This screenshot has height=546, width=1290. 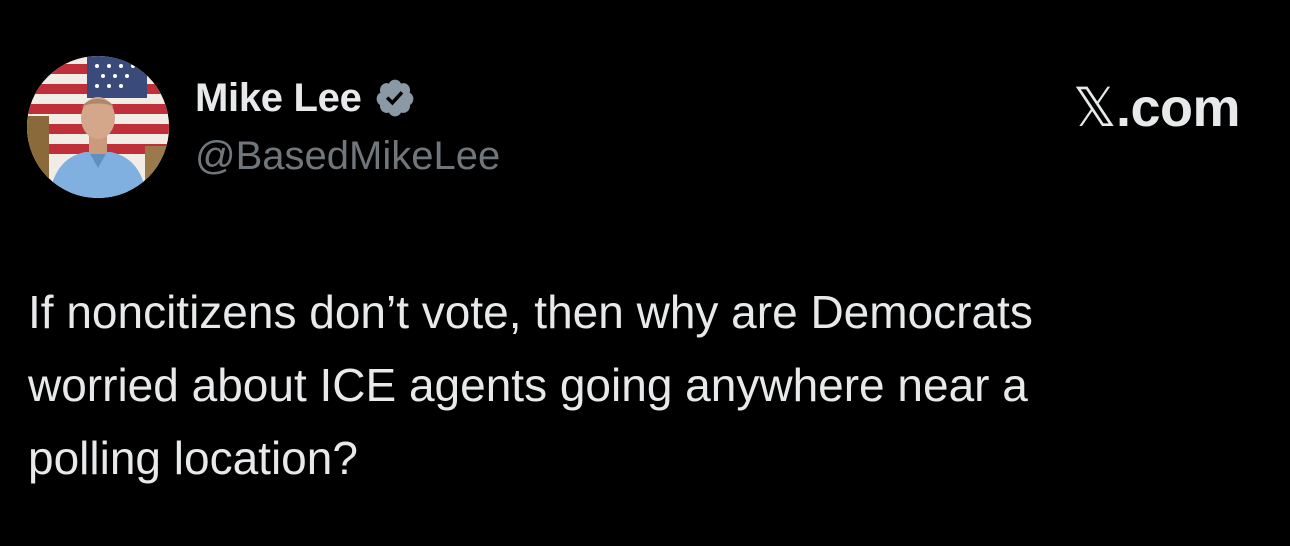 I want to click on x-logo-icon: 𝕏, so click(x=1094, y=108).